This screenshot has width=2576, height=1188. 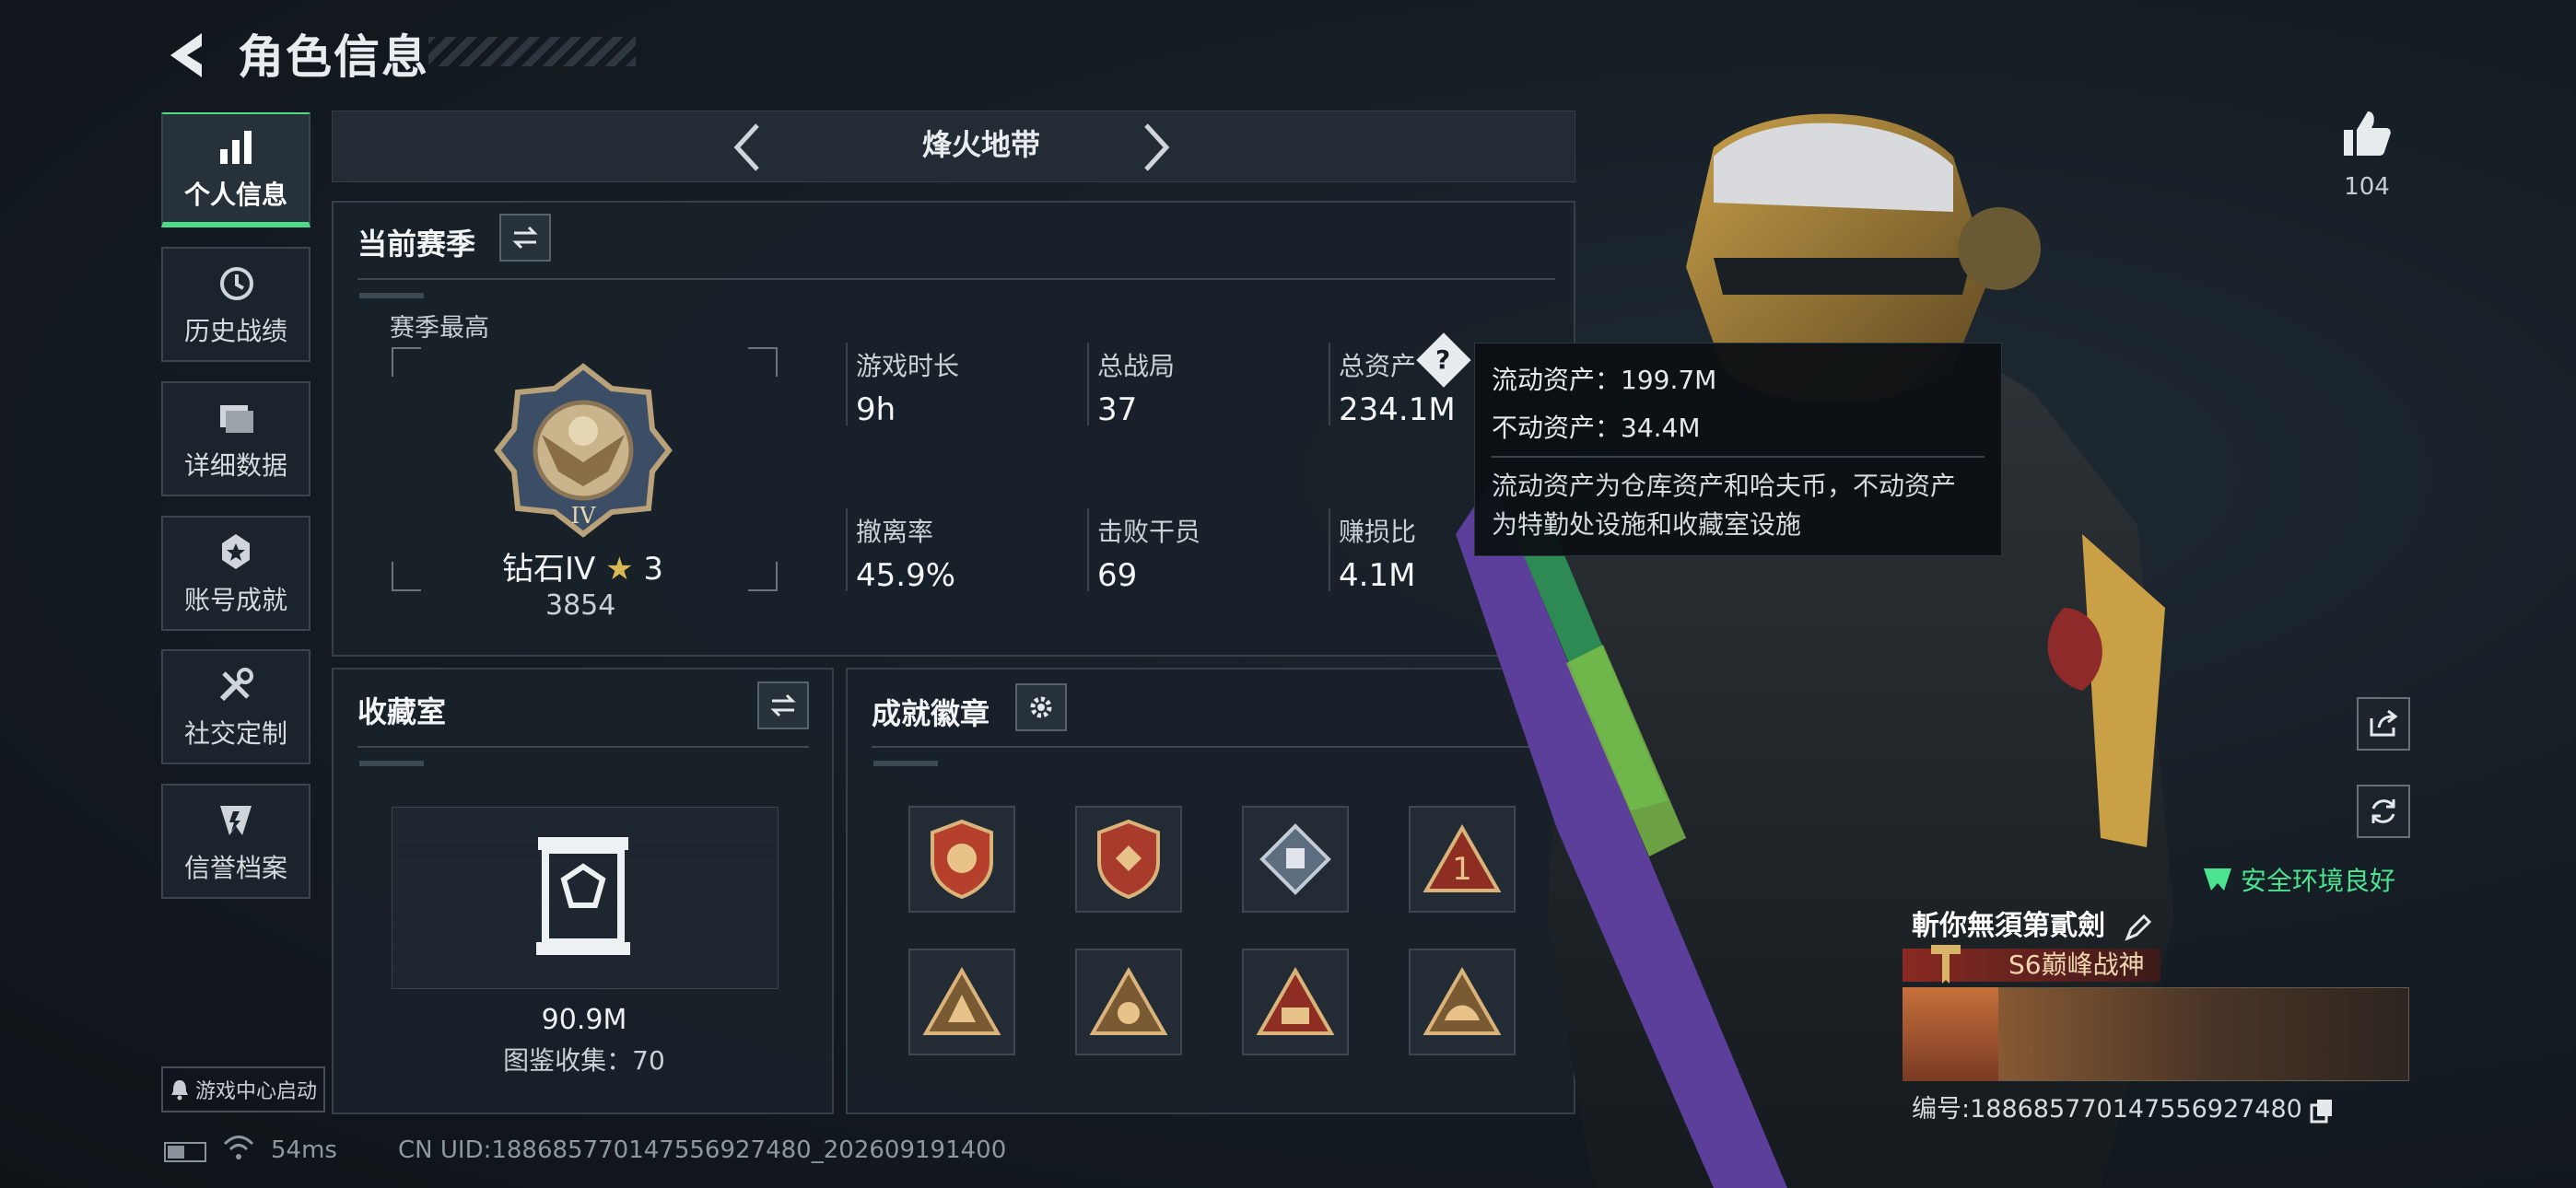 I want to click on copy-icon, so click(x=2322, y=1111).